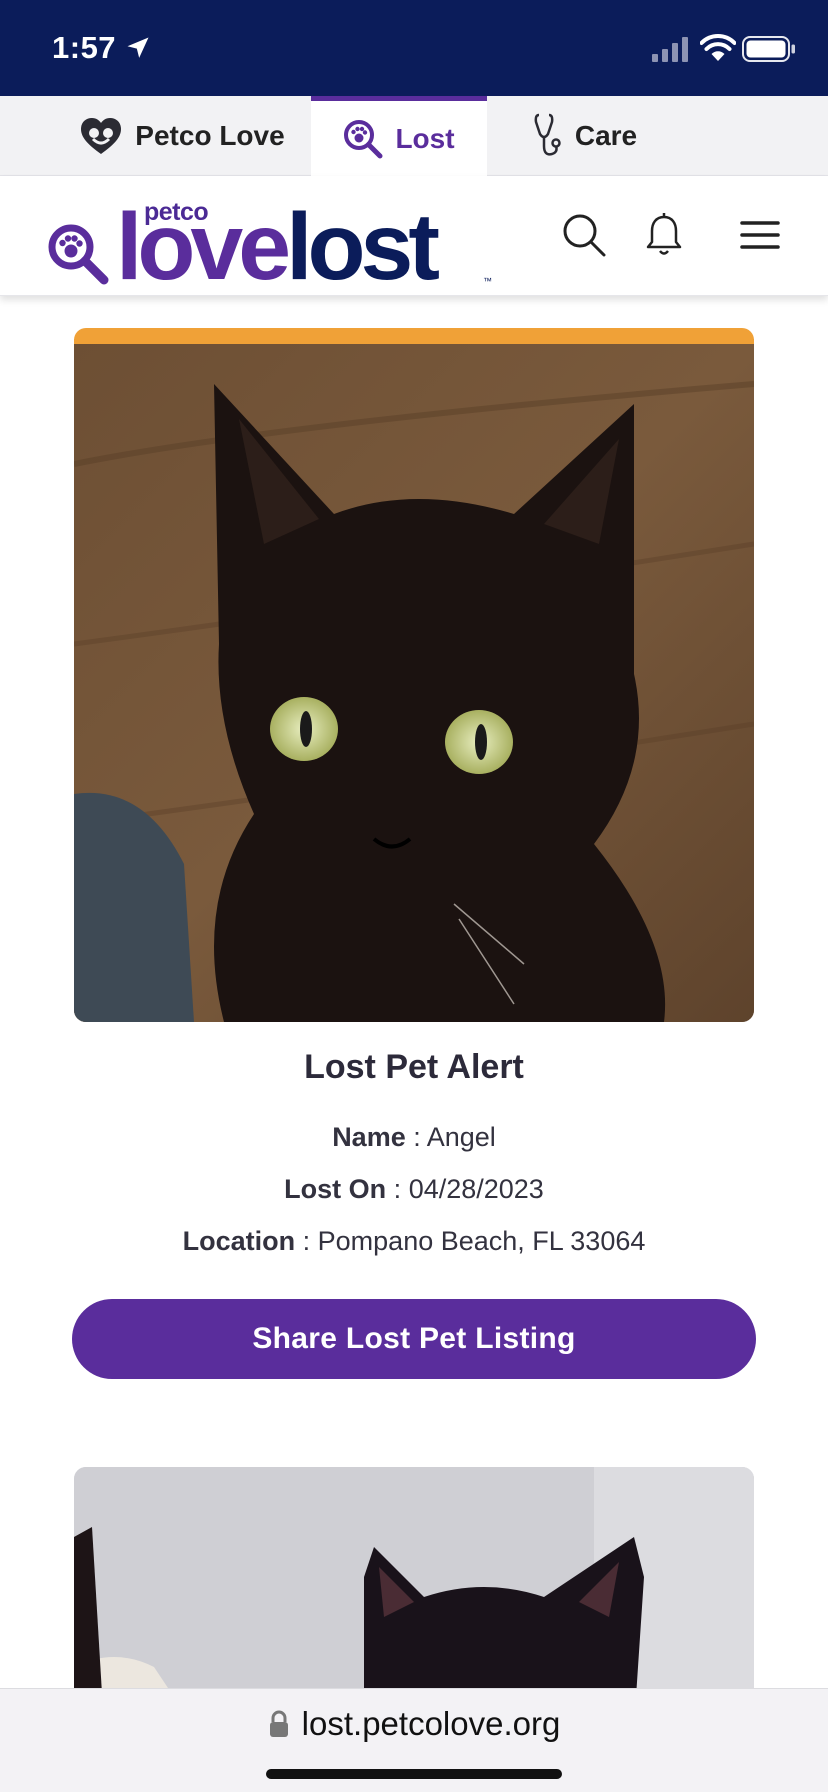  I want to click on tab-label: Lost, so click(425, 138).